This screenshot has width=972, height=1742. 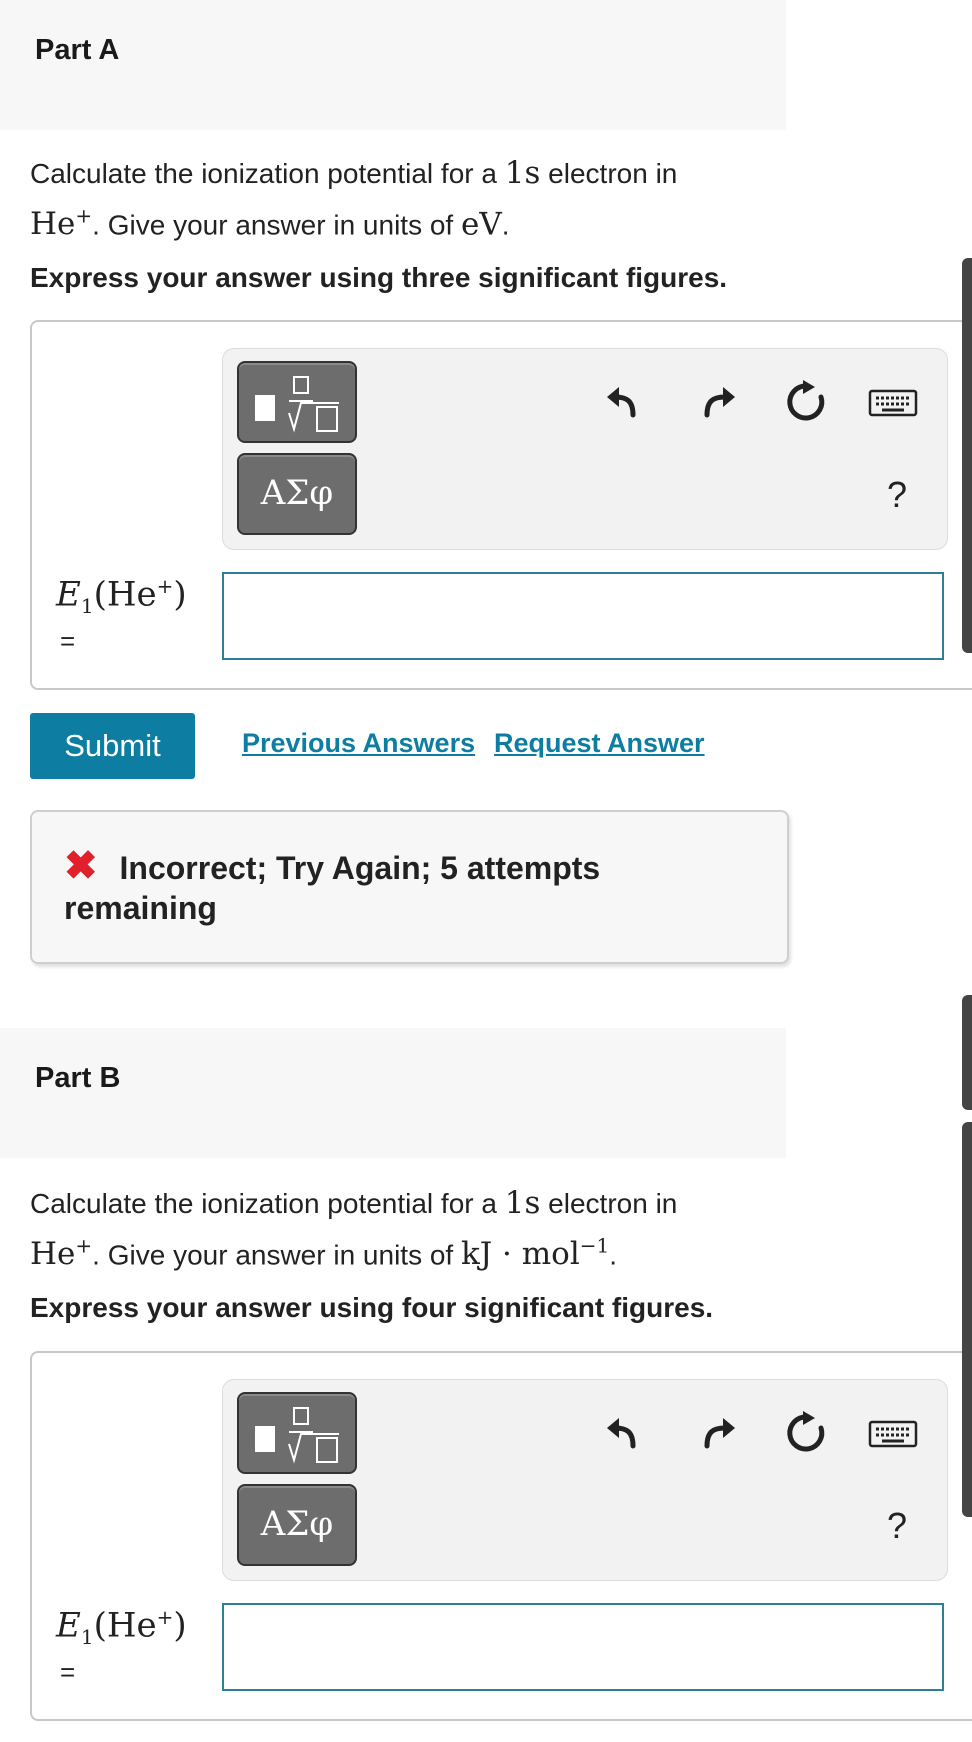 I want to click on part-a-variable-label: E1(He+), so click(x=121, y=596).